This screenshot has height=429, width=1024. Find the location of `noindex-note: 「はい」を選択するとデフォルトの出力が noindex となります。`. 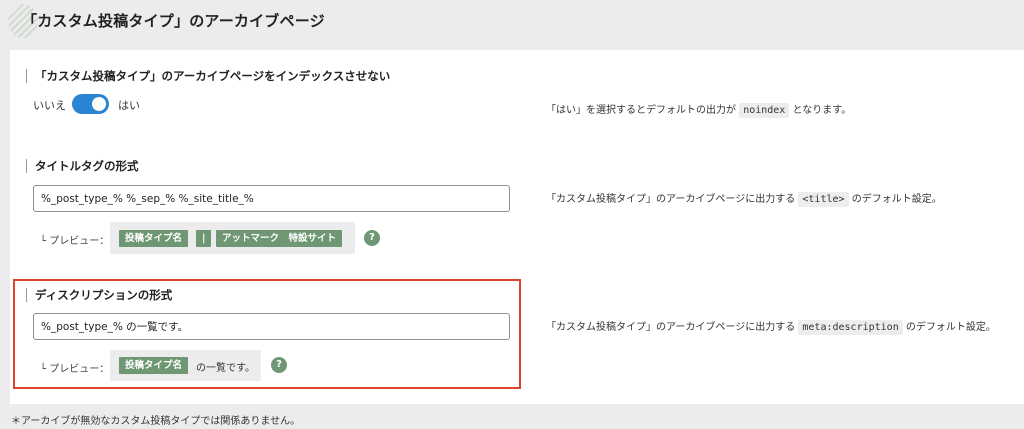

noindex-note: 「はい」を選択するとデフォルトの出力が noindex となります。 is located at coordinates (698, 111).